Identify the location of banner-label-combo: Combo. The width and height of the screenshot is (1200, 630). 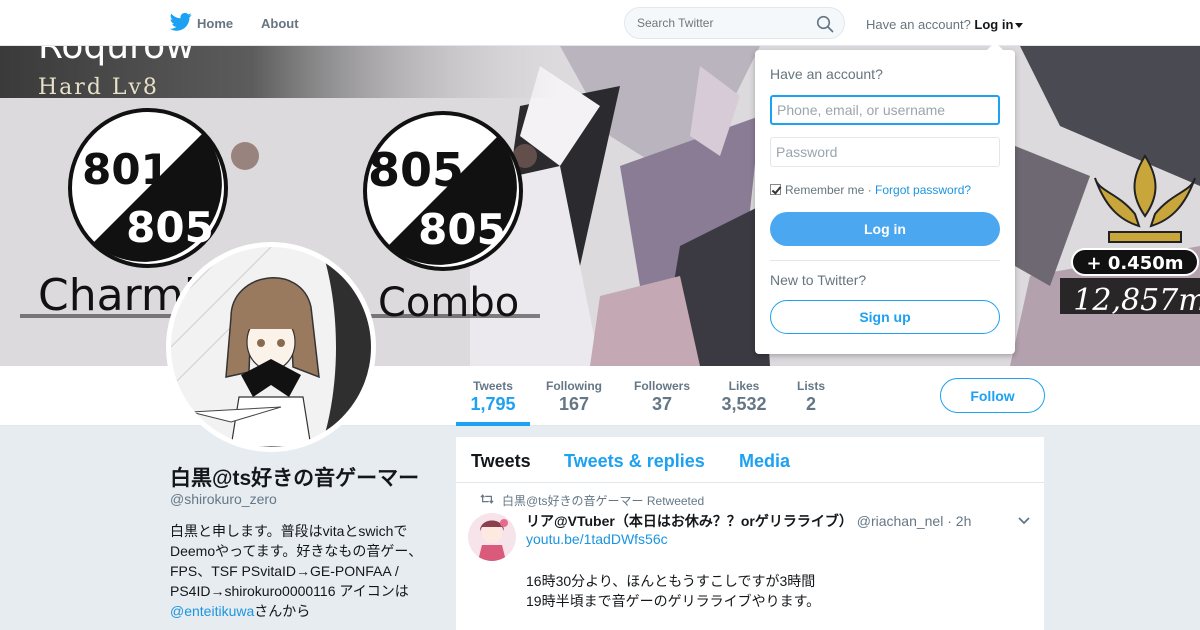
(448, 303).